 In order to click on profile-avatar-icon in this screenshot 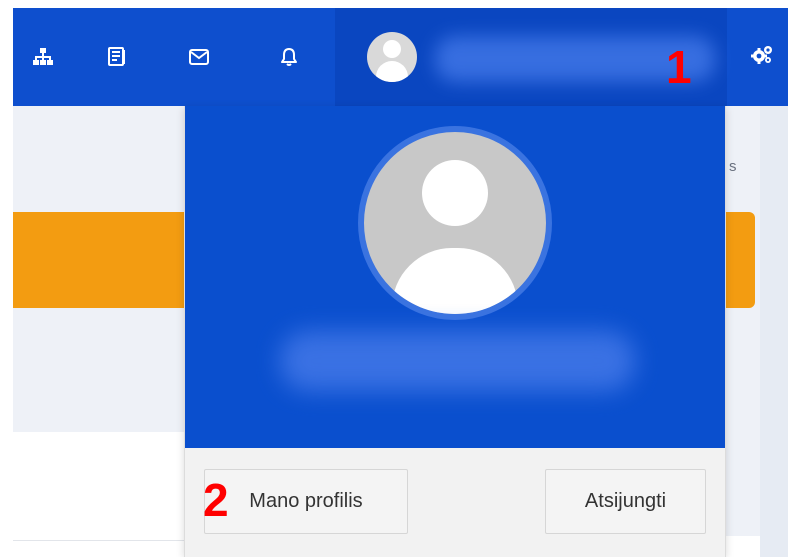, I will do `click(455, 223)`.